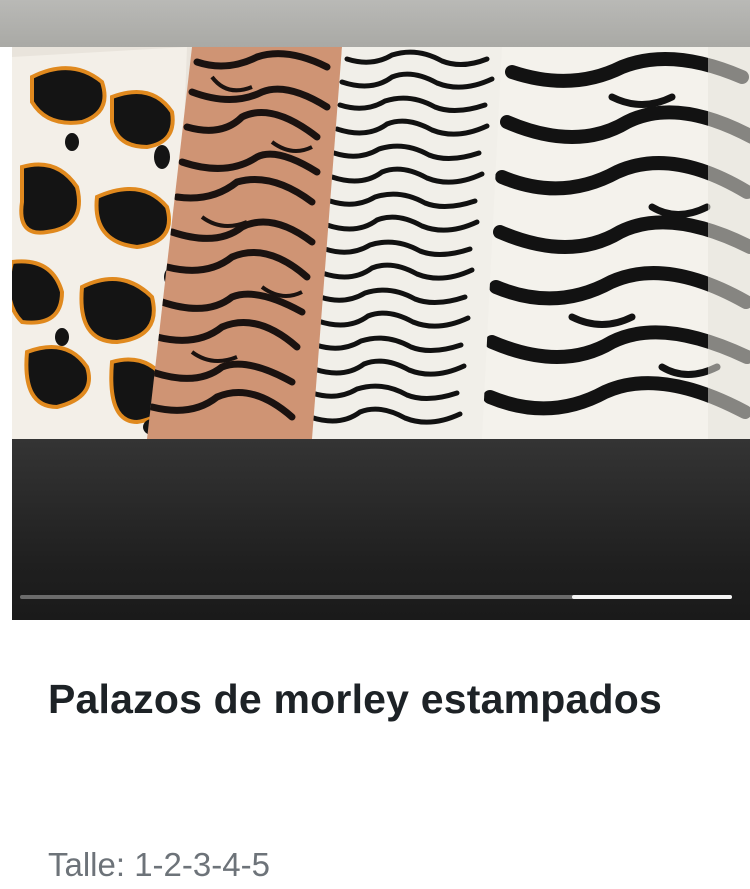 Image resolution: width=750 pixels, height=889 pixels. I want to click on product-title: Palazos de morley estampados, so click(355, 699).